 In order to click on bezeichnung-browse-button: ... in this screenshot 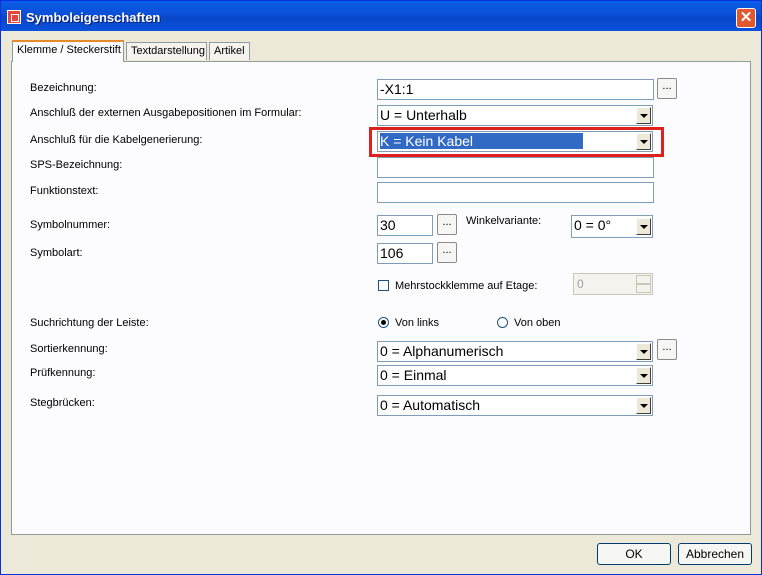, I will do `click(667, 88)`.